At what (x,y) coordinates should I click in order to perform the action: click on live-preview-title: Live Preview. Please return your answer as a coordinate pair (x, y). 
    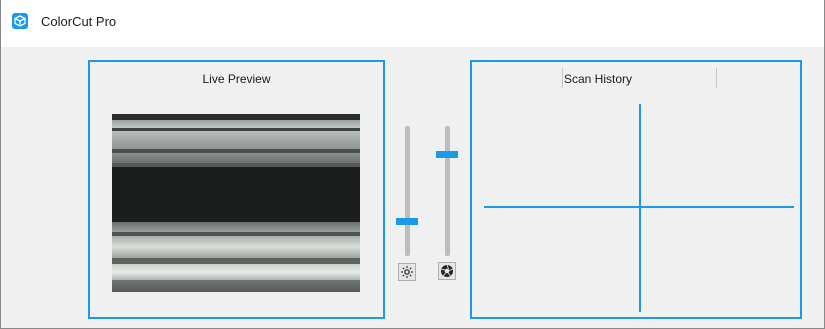
    Looking at the image, I should click on (236, 79).